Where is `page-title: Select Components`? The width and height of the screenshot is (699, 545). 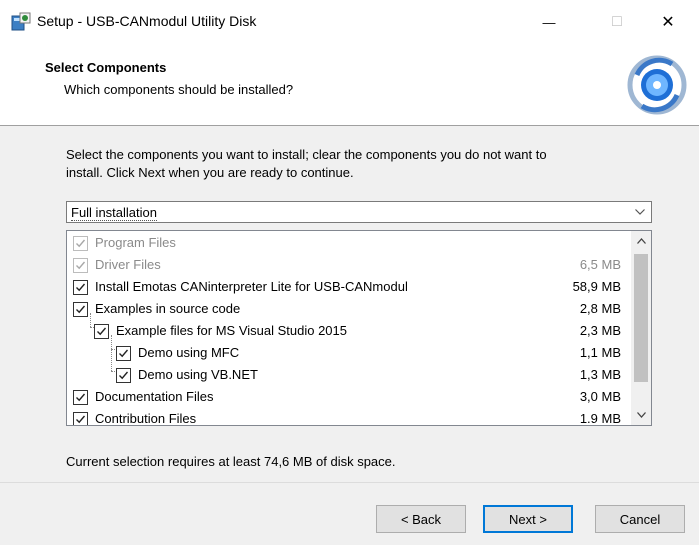
page-title: Select Components is located at coordinates (106, 67).